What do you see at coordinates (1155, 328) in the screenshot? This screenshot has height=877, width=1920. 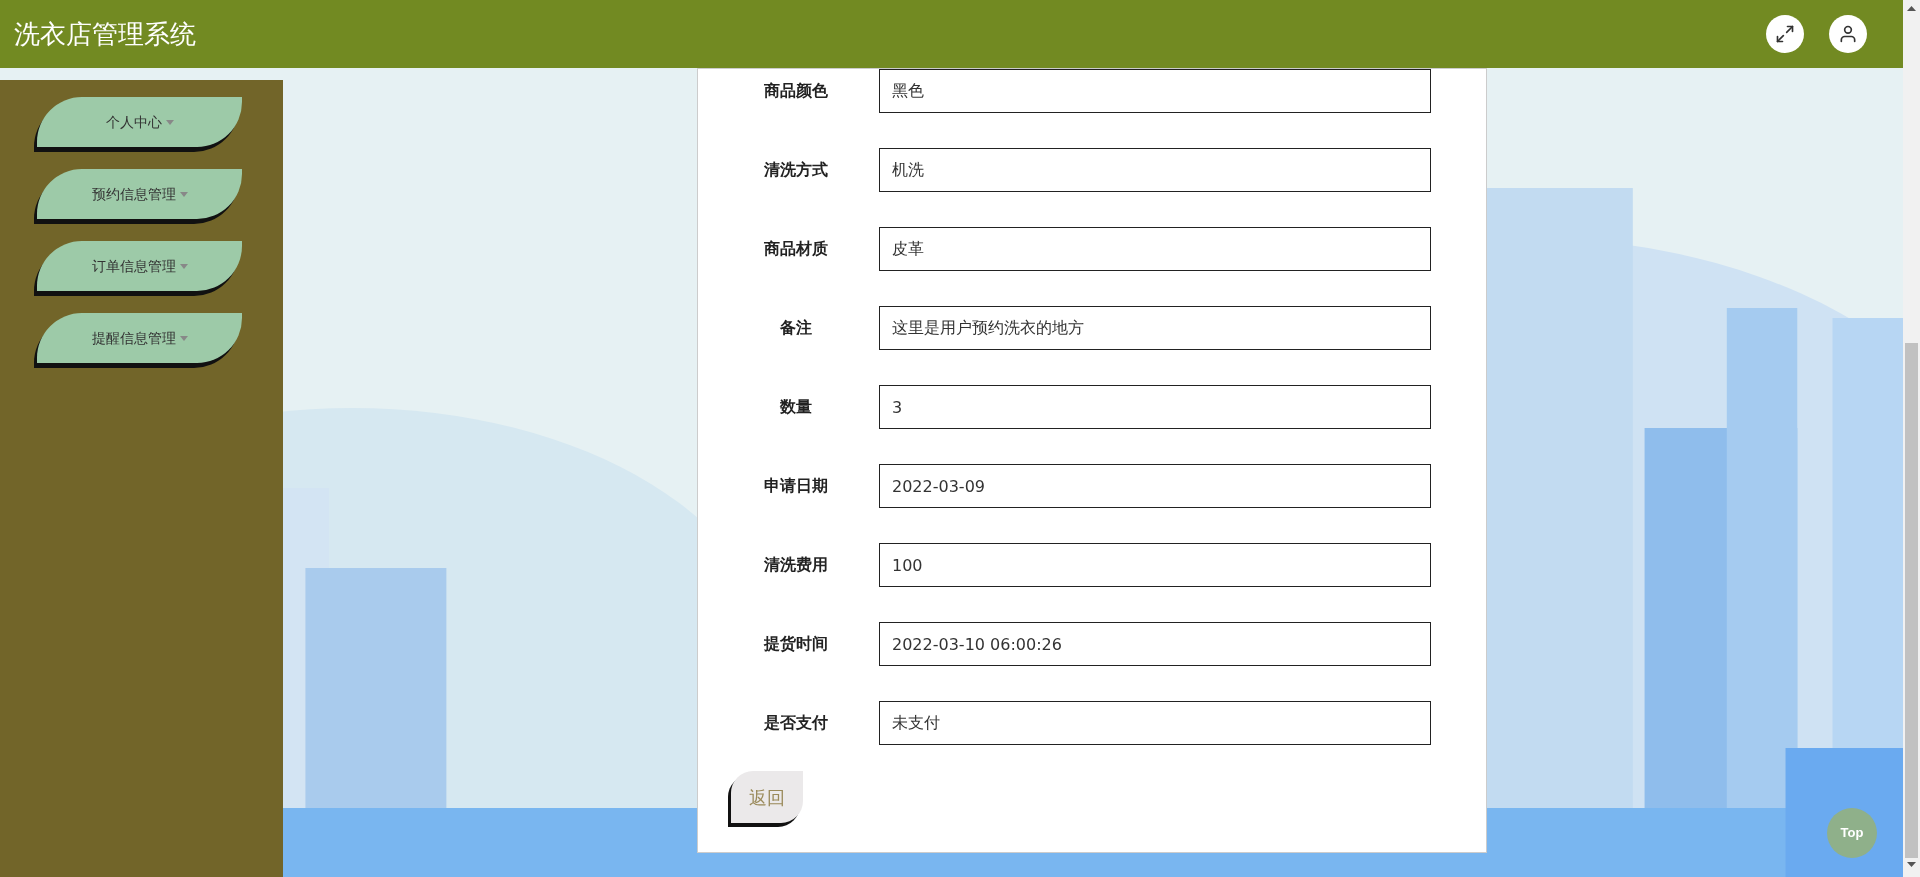 I see `text-field: 这里是用户预约洗衣的地方` at bounding box center [1155, 328].